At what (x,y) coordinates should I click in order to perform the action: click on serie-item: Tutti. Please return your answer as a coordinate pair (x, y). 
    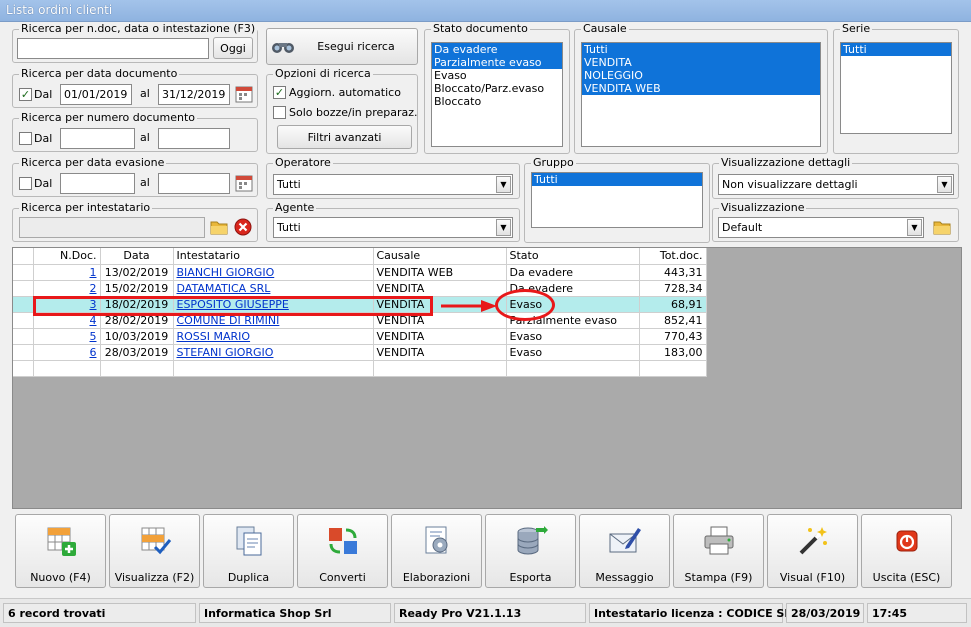
    Looking at the image, I should click on (896, 49).